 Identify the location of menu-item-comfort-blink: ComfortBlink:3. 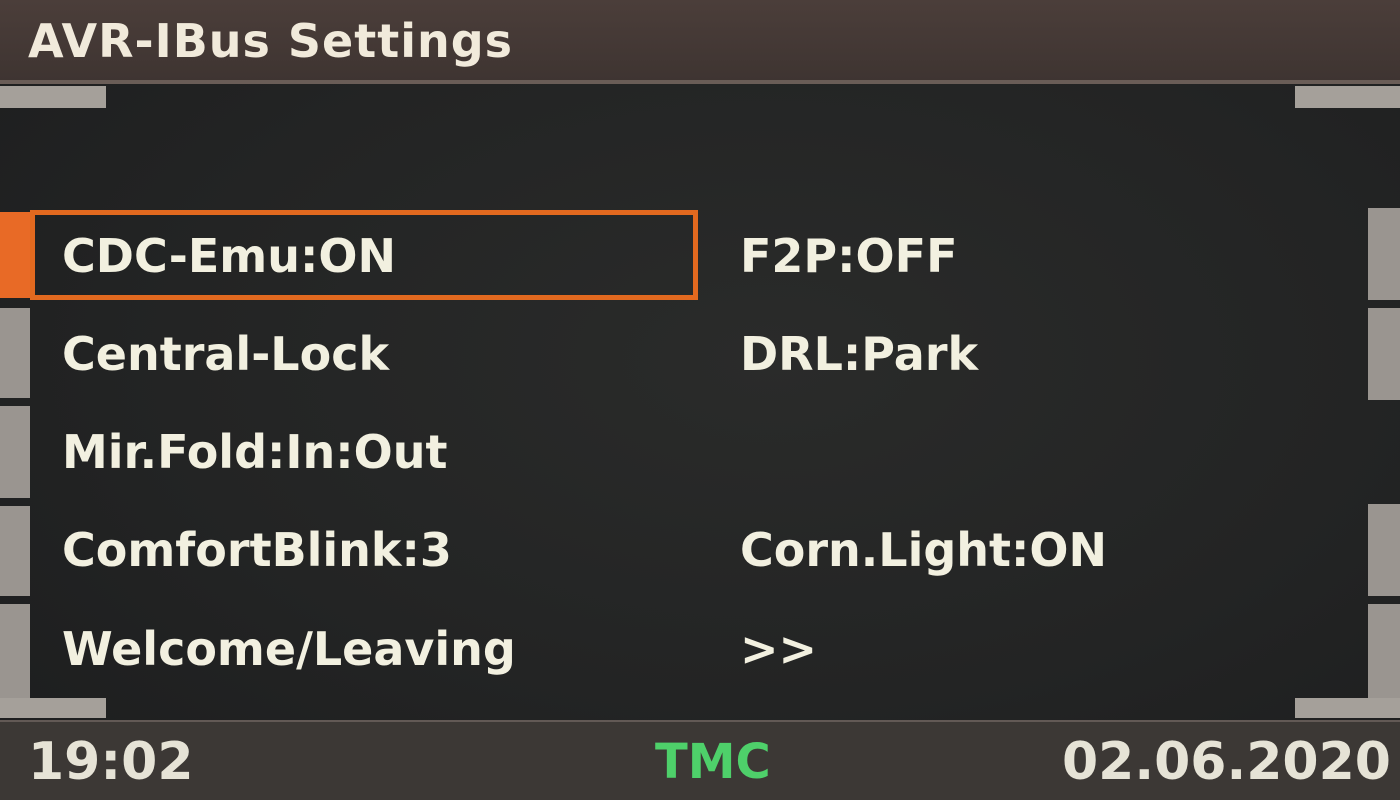
(257, 550).